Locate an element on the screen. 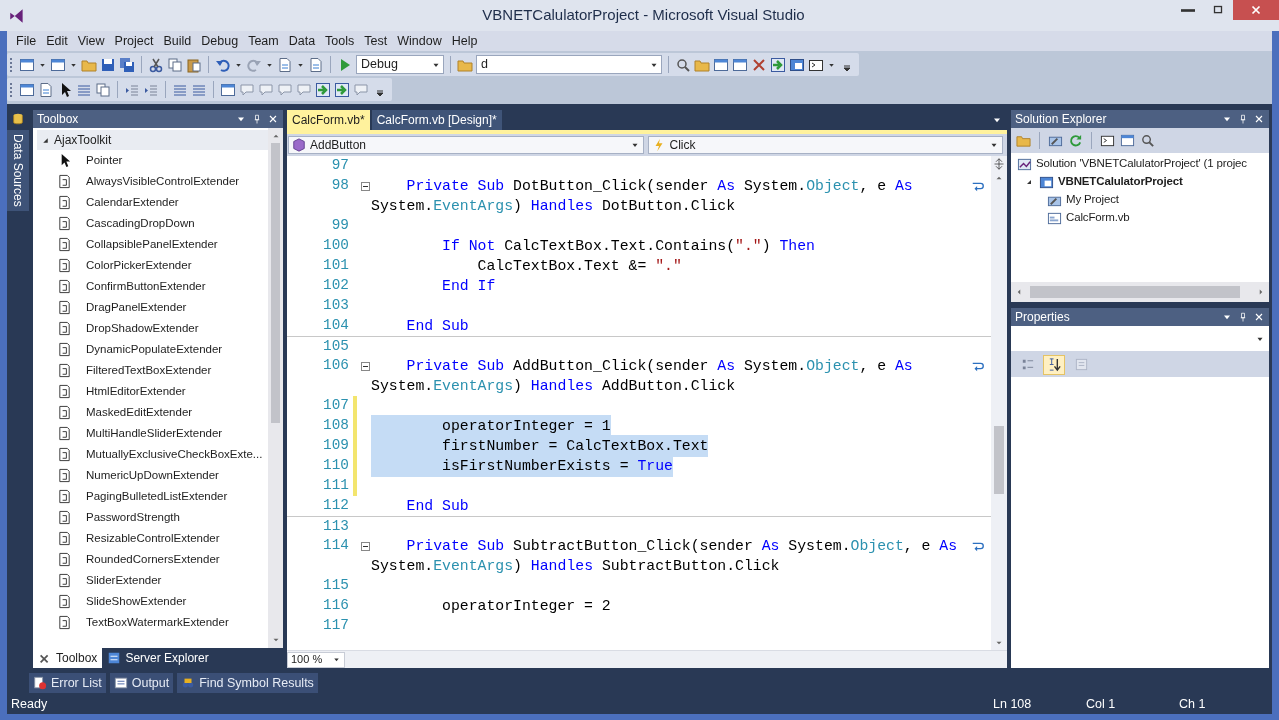 The image size is (1279, 720). document-tab: CalcForm.vb [Design]* is located at coordinates (436, 120).